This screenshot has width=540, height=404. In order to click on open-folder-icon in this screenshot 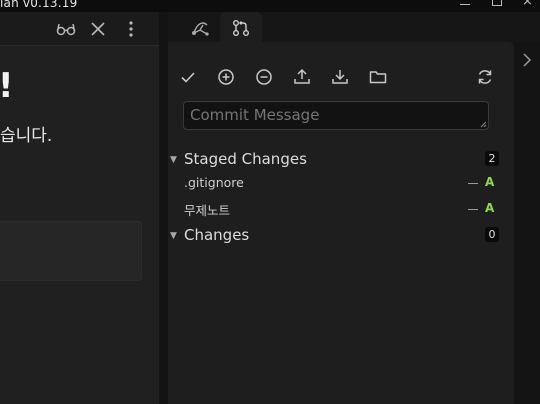, I will do `click(378, 77)`.